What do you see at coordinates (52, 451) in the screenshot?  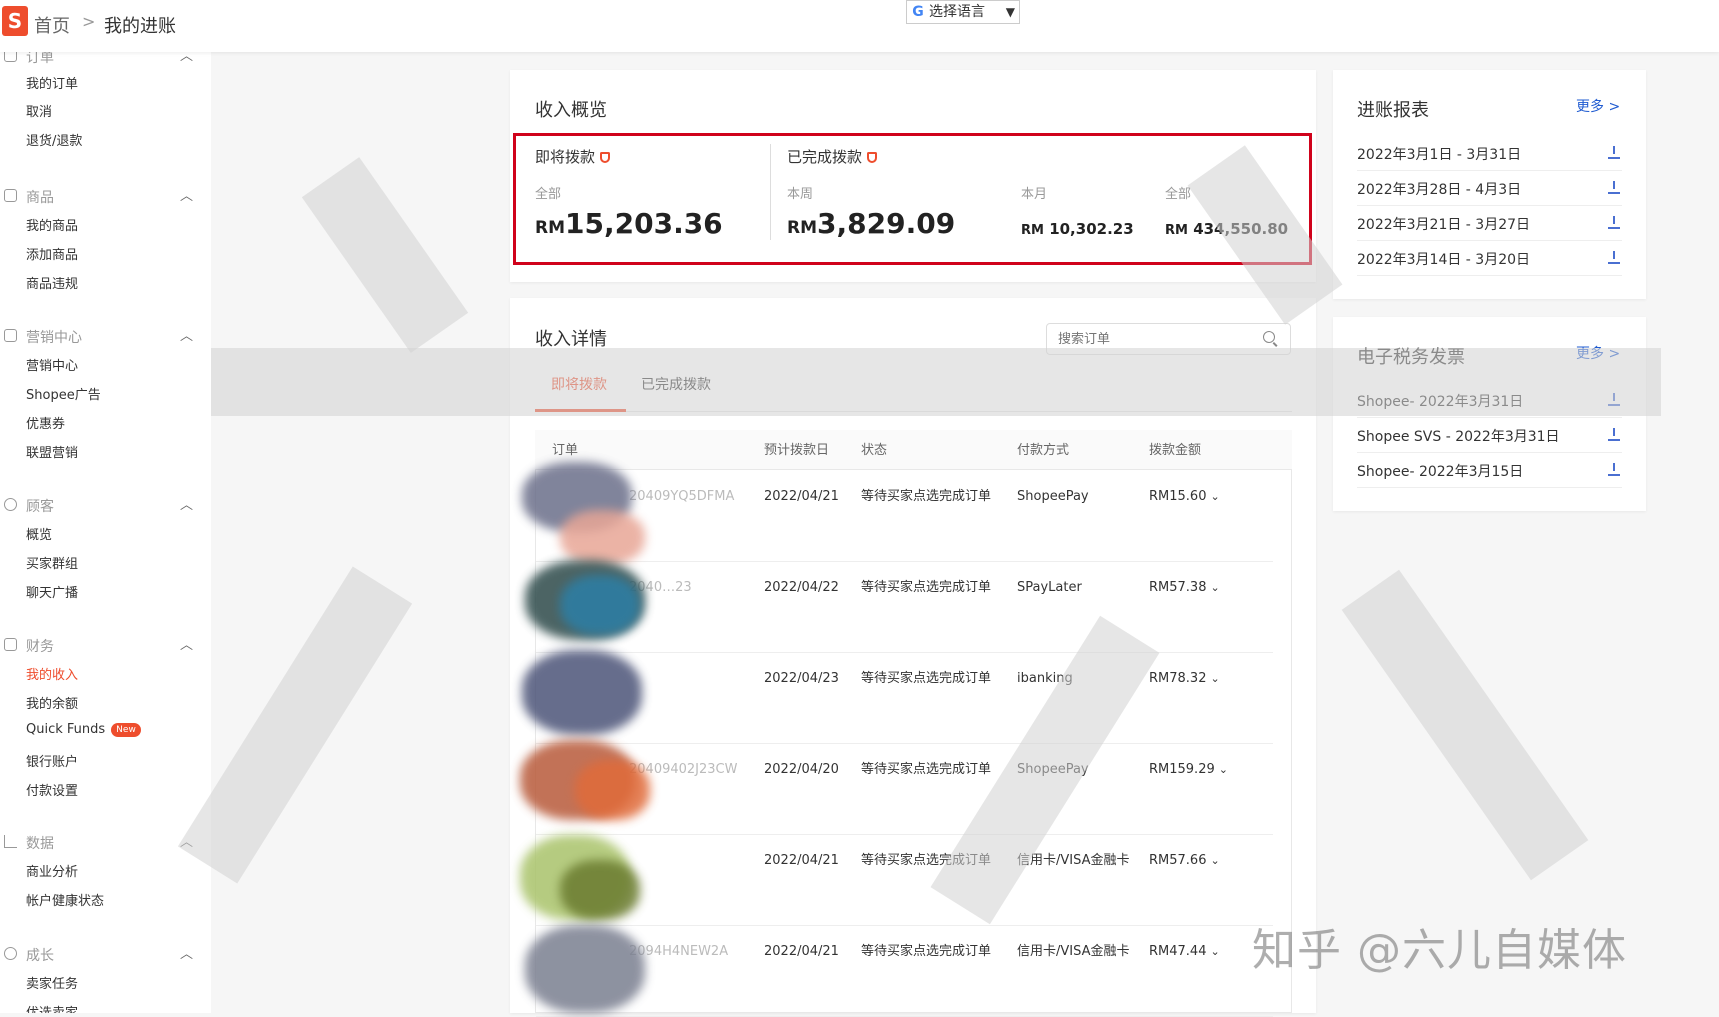 I see `sidebar-item-affiliate: 联盟营销` at bounding box center [52, 451].